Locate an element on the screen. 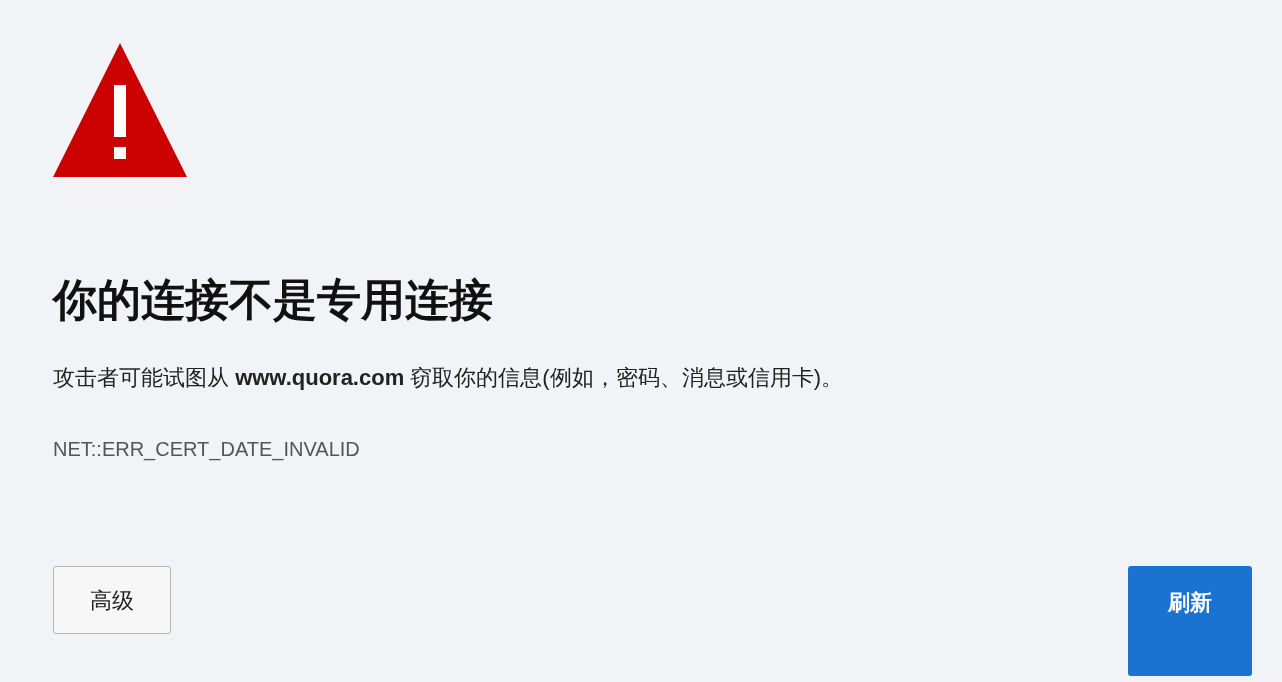  reload-button: 刷新 is located at coordinates (1190, 621).